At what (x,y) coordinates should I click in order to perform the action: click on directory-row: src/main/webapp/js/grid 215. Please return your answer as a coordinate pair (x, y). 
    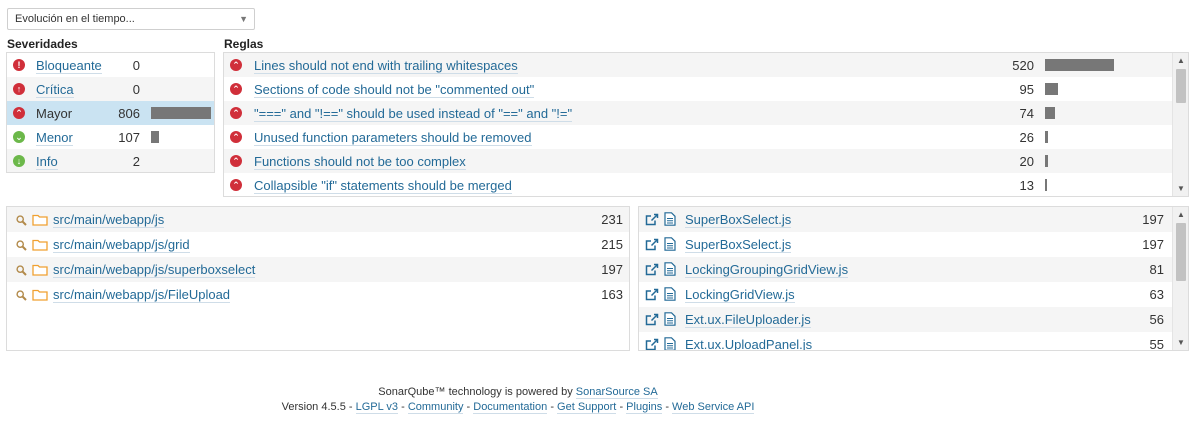
    Looking at the image, I should click on (318, 244).